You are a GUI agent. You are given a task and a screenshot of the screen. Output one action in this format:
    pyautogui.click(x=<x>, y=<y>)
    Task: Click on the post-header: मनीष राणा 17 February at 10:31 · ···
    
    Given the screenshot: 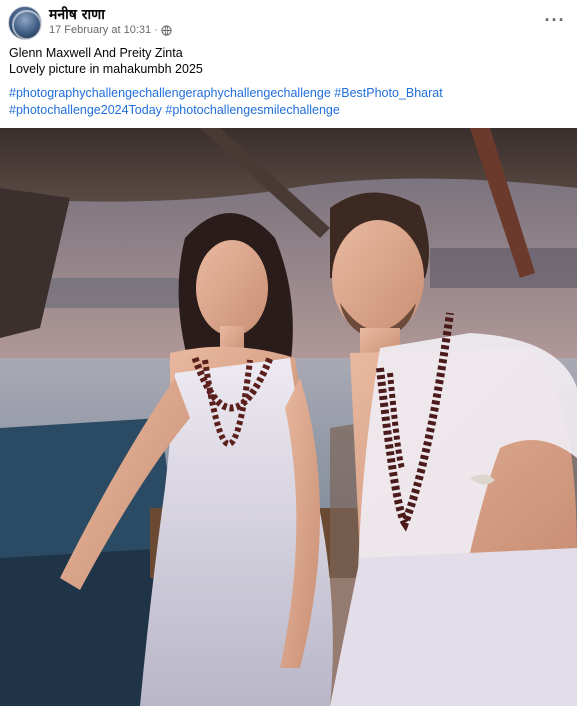 What is the action you would take?
    pyautogui.click(x=288, y=22)
    